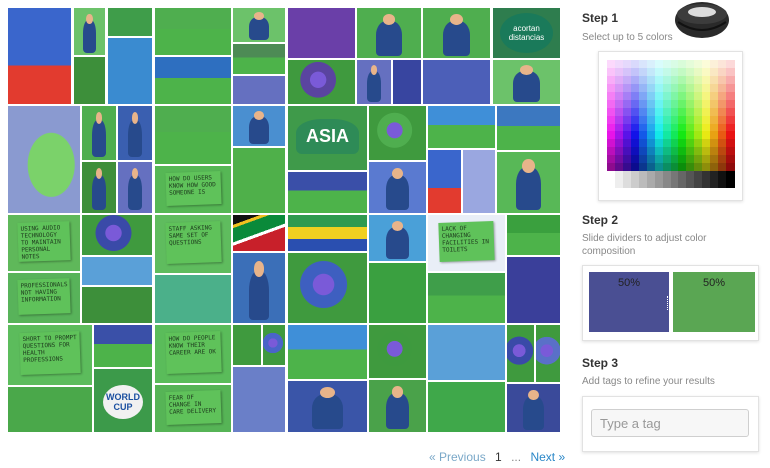 Image resolution: width=770 pixels, height=468 pixels. Describe the element at coordinates (671, 124) in the screenshot. I see `color-palette` at that location.